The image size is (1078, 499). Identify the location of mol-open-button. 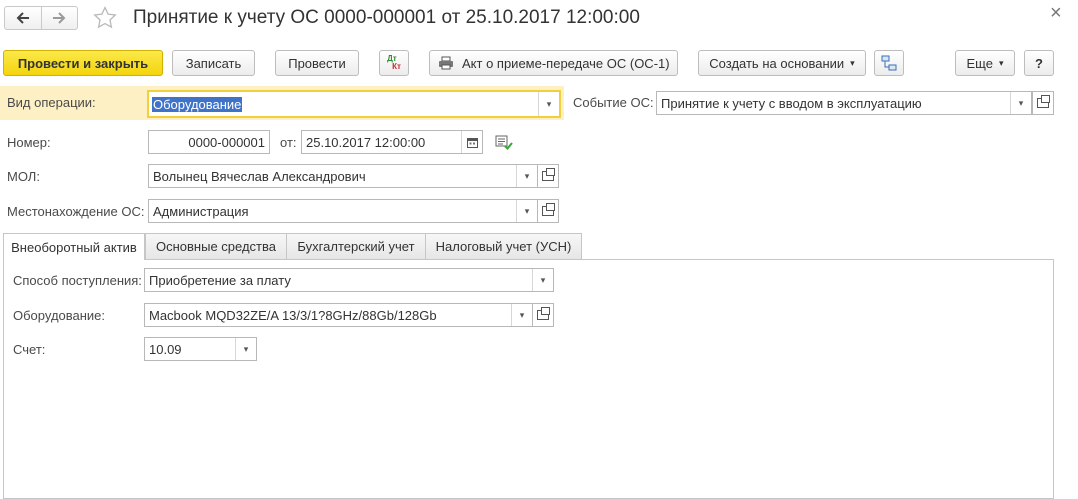
(548, 176).